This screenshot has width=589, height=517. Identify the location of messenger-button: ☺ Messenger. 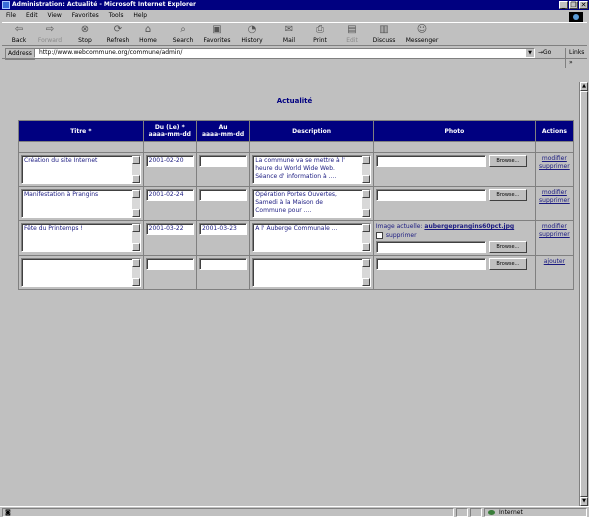
(422, 34).